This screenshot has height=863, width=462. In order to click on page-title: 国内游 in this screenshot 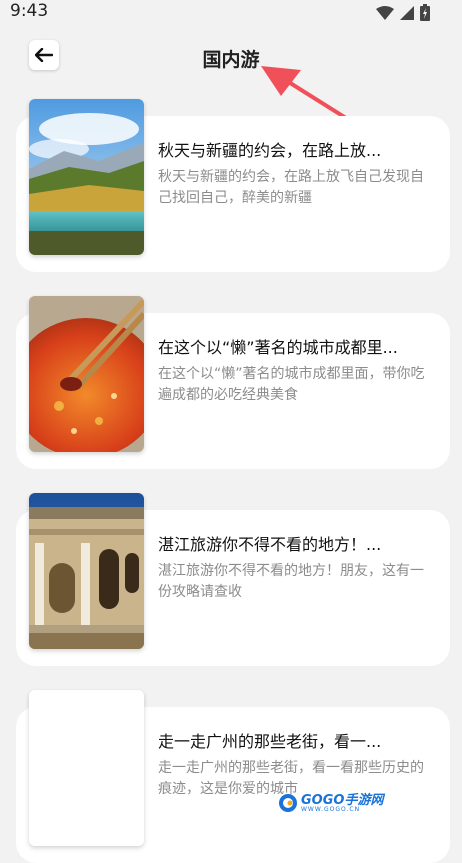, I will do `click(231, 60)`.